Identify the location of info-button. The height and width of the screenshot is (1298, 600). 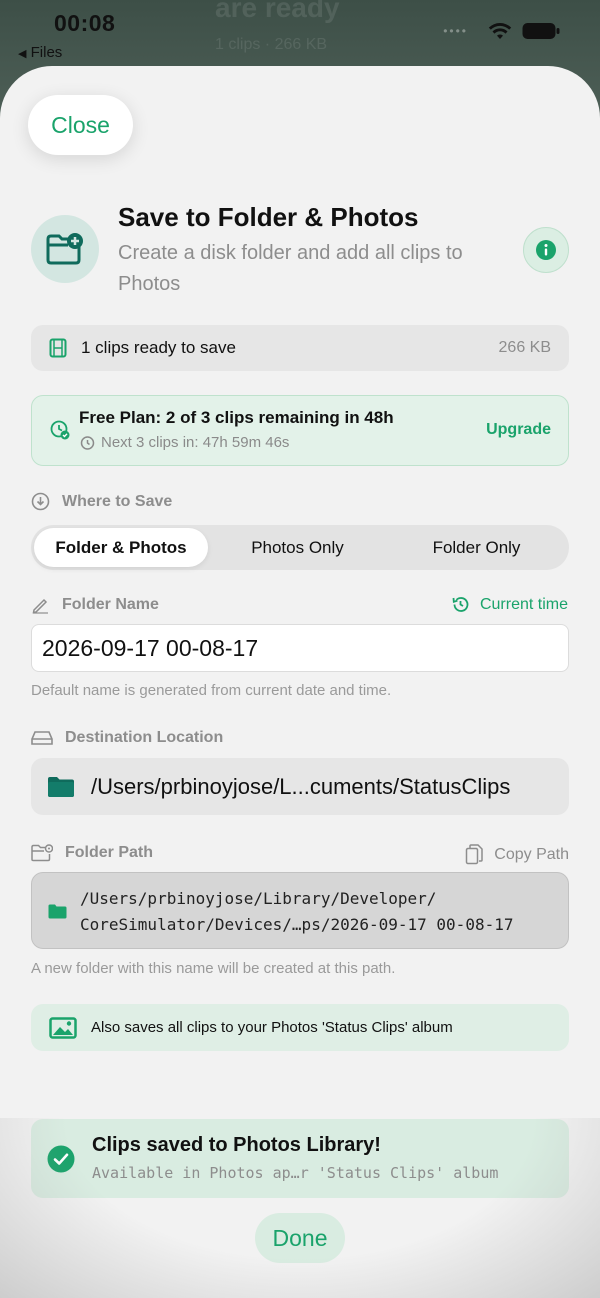
(546, 250).